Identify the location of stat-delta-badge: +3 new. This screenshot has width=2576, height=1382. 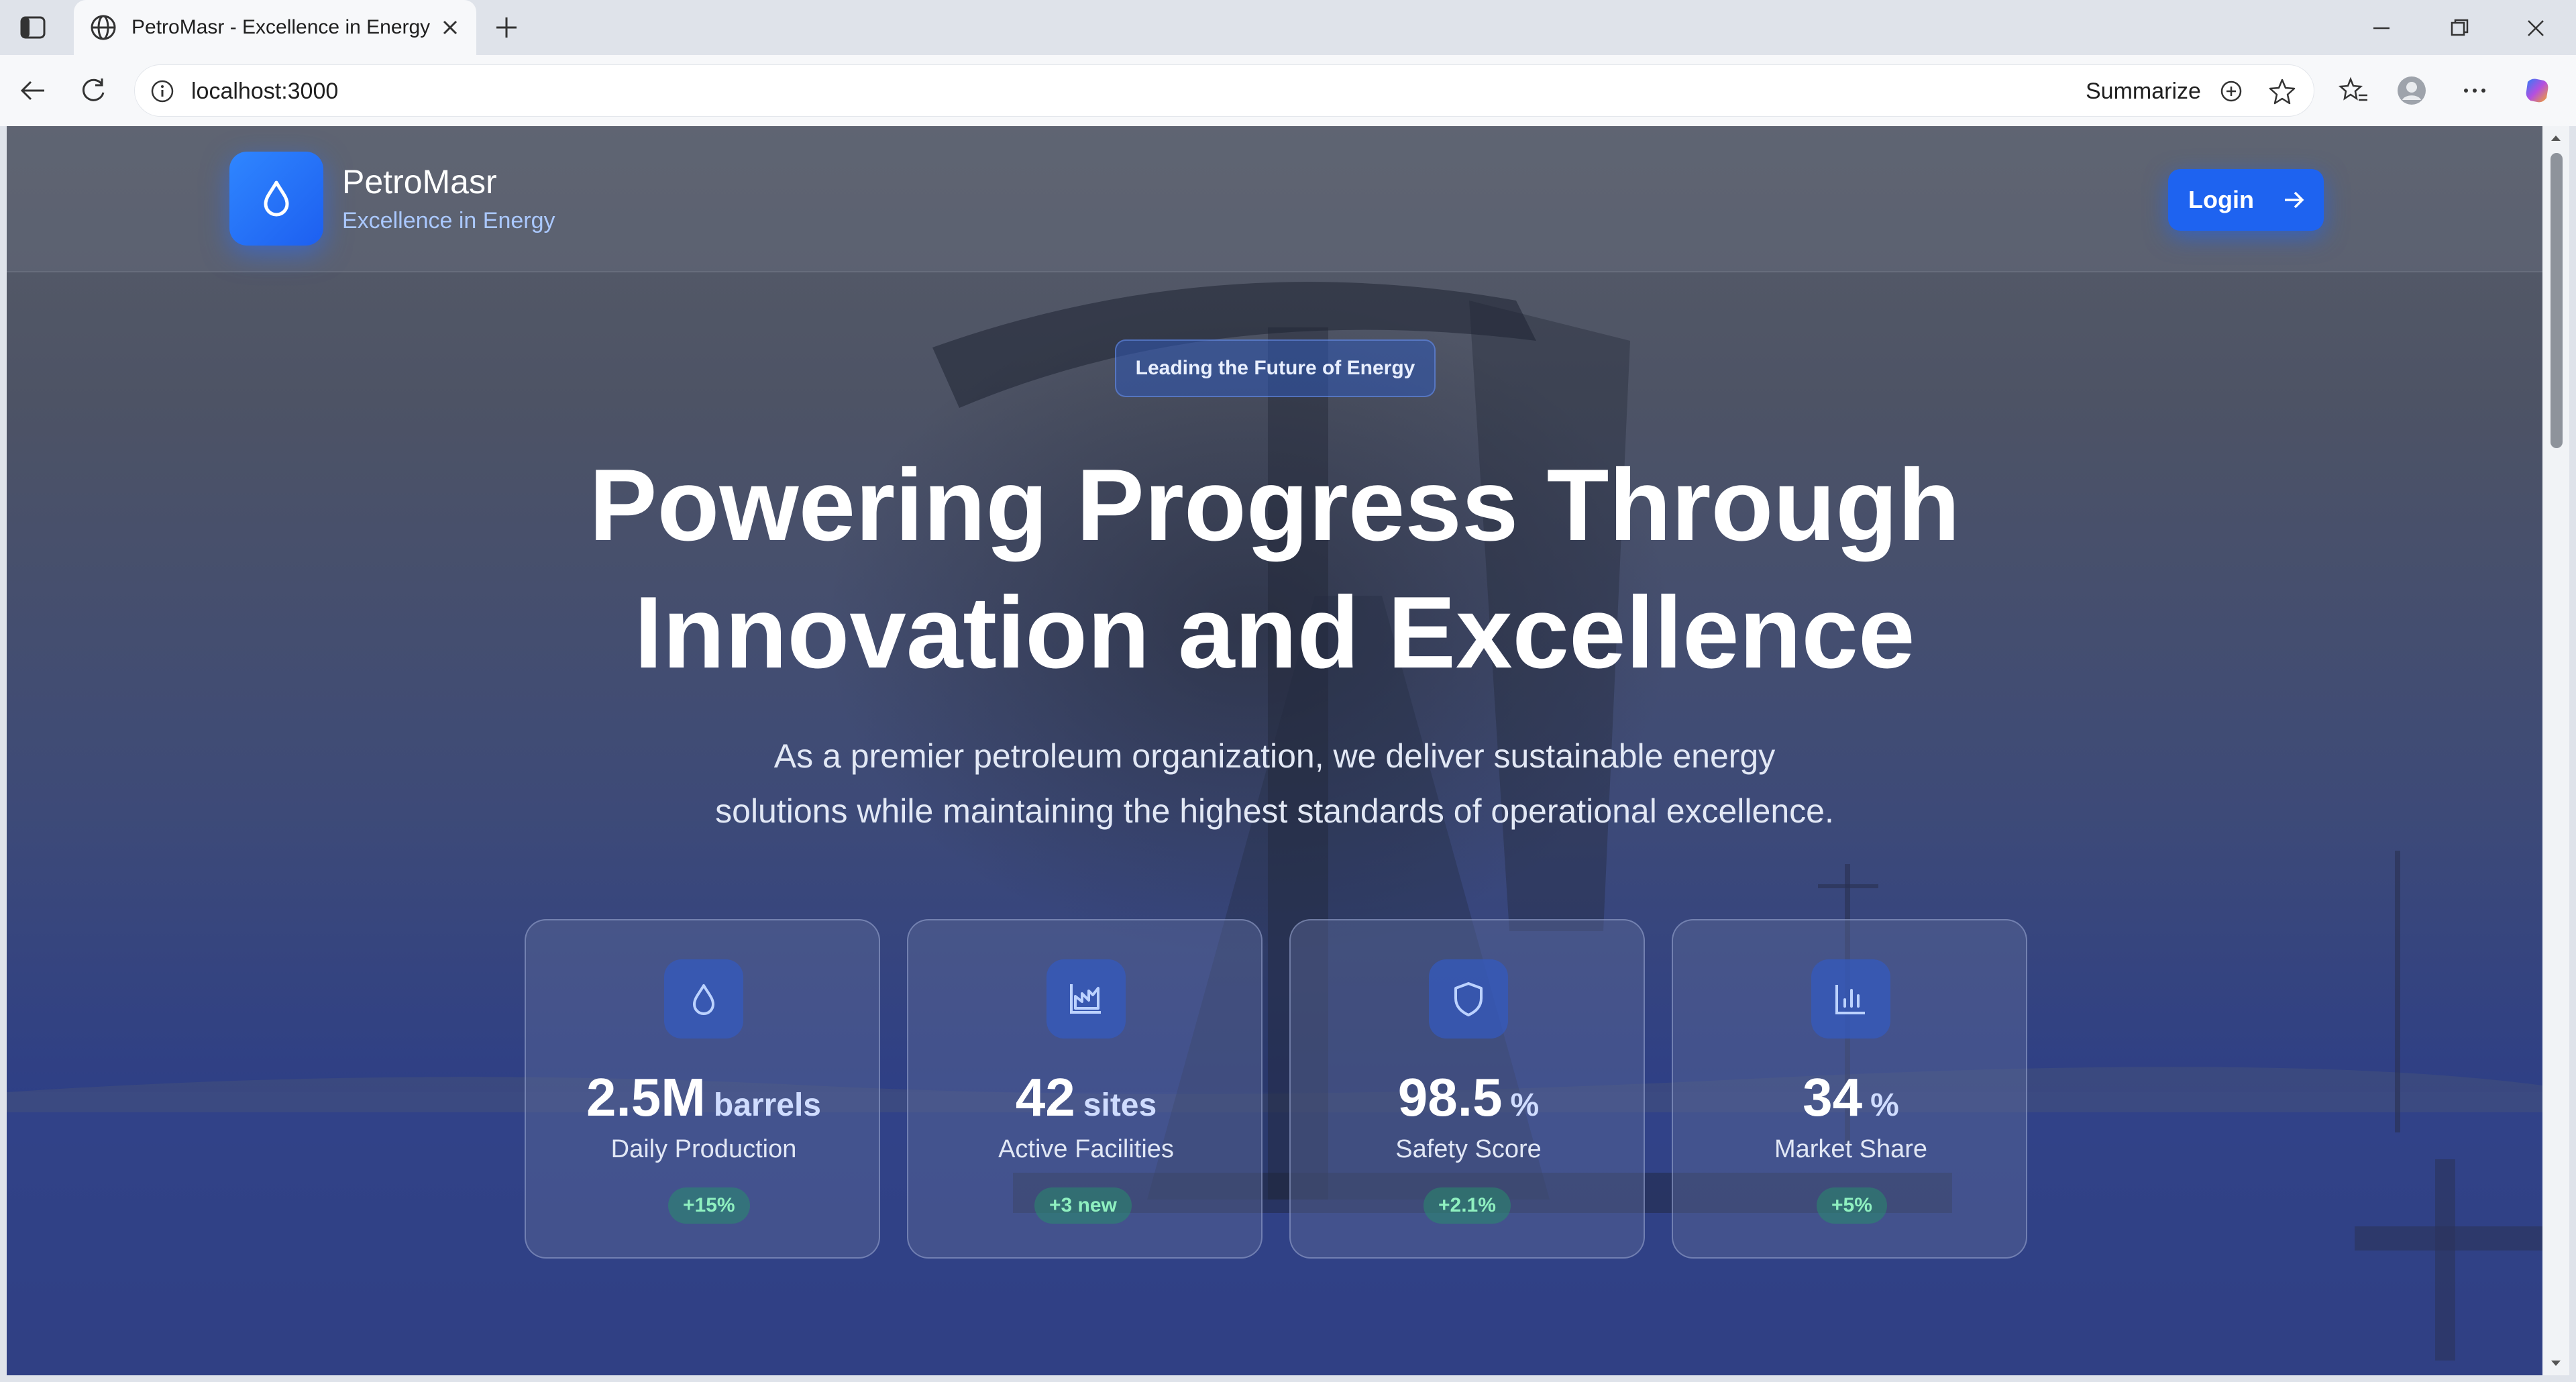
(1083, 1205).